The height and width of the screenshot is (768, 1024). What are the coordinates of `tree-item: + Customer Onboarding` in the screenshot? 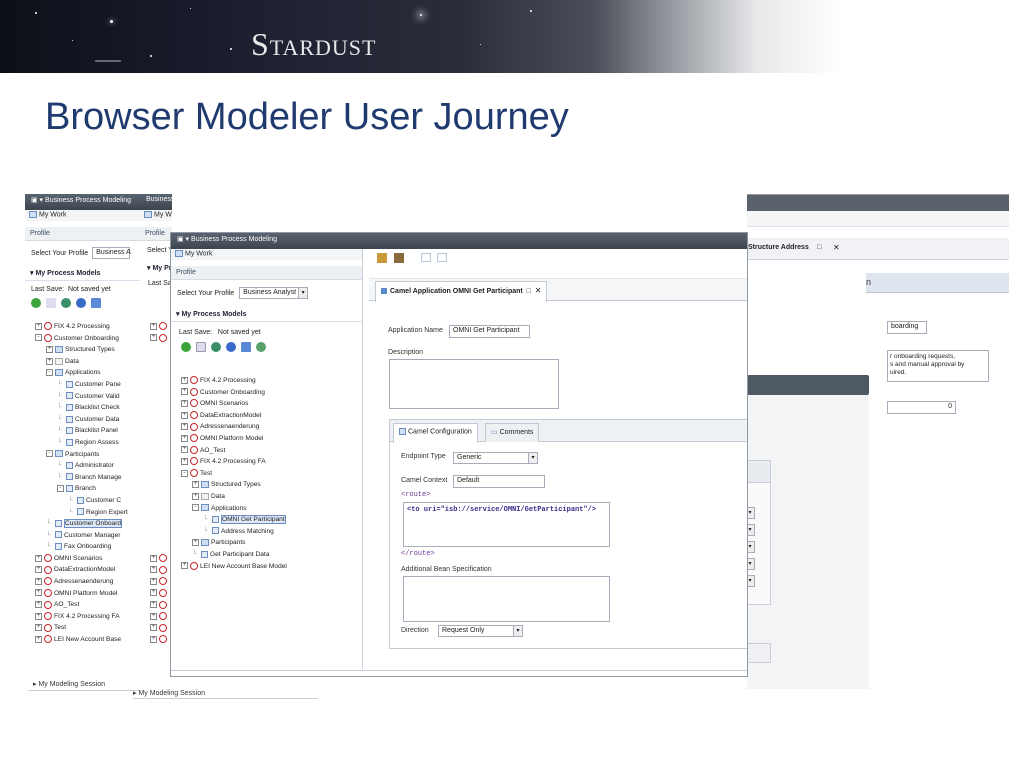 It's located at (271, 393).